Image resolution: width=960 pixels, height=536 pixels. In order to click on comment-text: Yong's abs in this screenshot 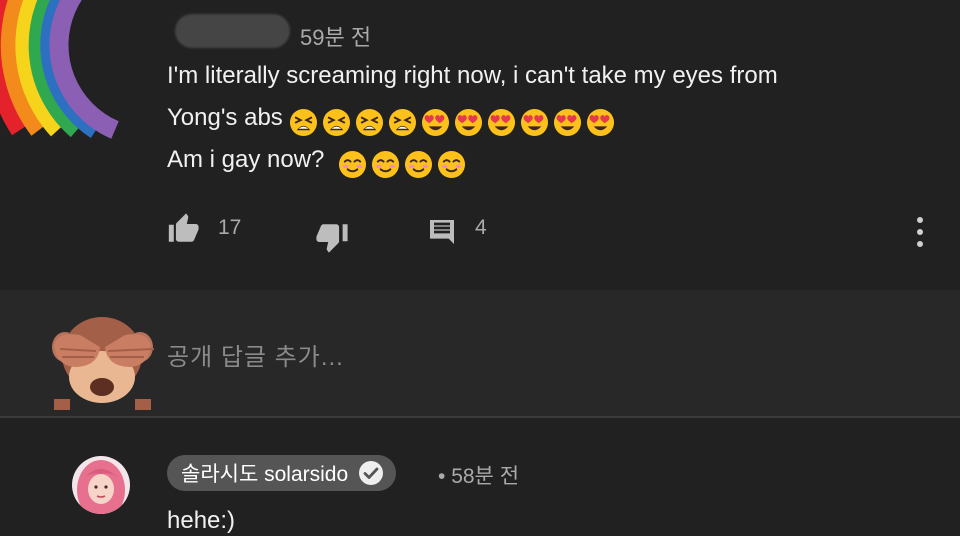, I will do `click(225, 117)`.